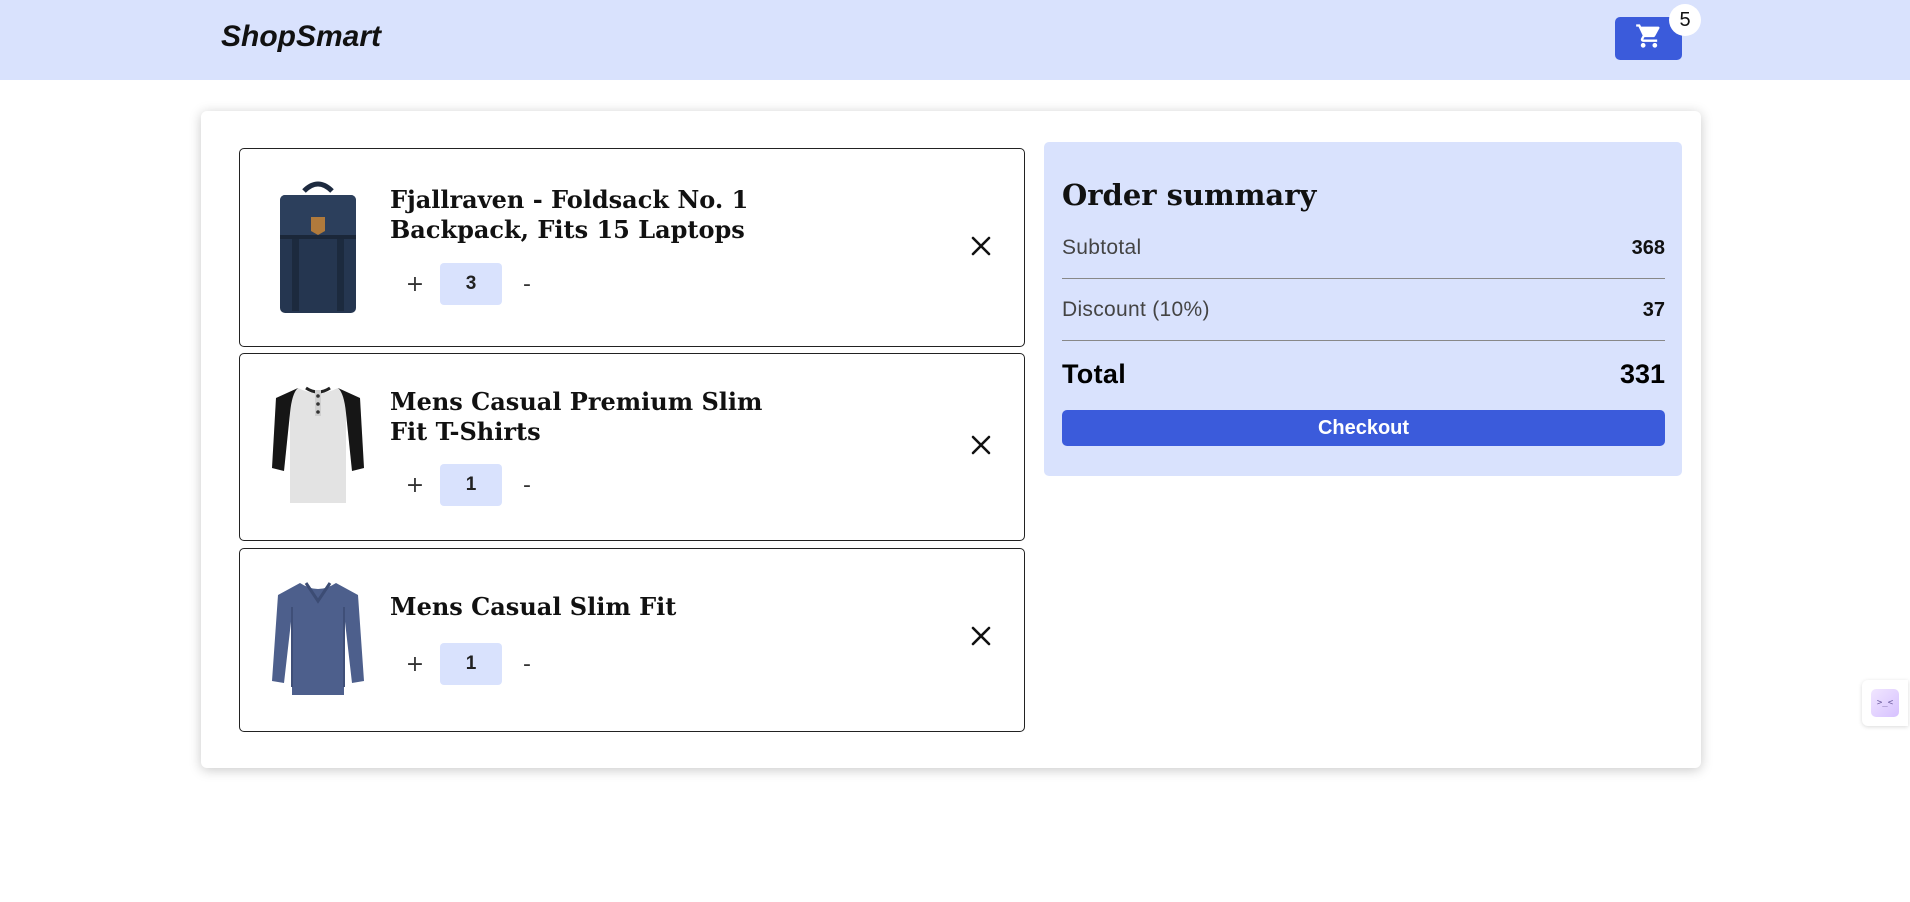 The height and width of the screenshot is (902, 1910). Describe the element at coordinates (1653, 309) in the screenshot. I see `discount-value: 37` at that location.